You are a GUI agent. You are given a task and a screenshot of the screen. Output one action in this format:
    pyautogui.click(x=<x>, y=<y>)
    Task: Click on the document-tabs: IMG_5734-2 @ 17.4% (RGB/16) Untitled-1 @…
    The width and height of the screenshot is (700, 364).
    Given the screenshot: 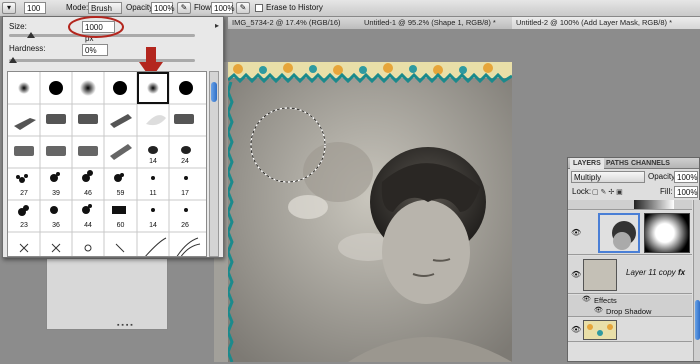 What is the action you would take?
    pyautogui.click(x=464, y=23)
    